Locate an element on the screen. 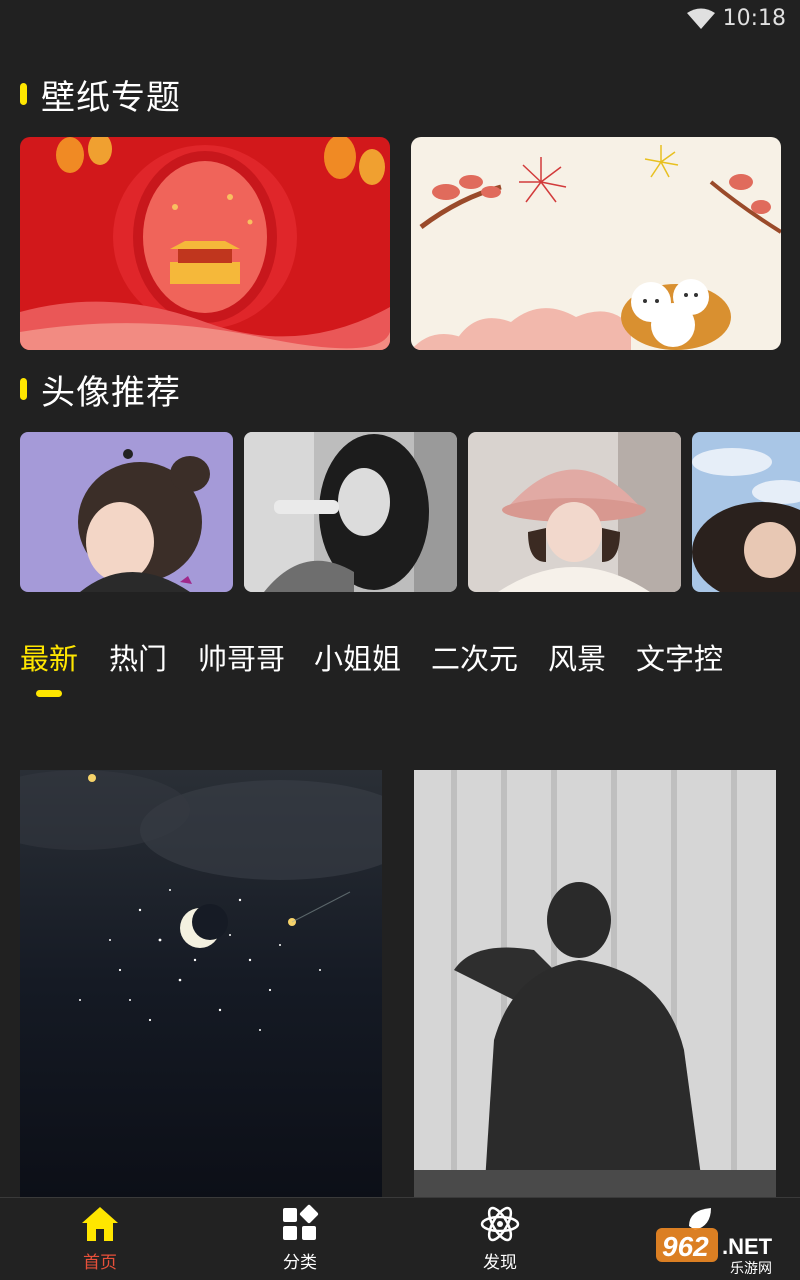  category-icon is located at coordinates (301, 1222).